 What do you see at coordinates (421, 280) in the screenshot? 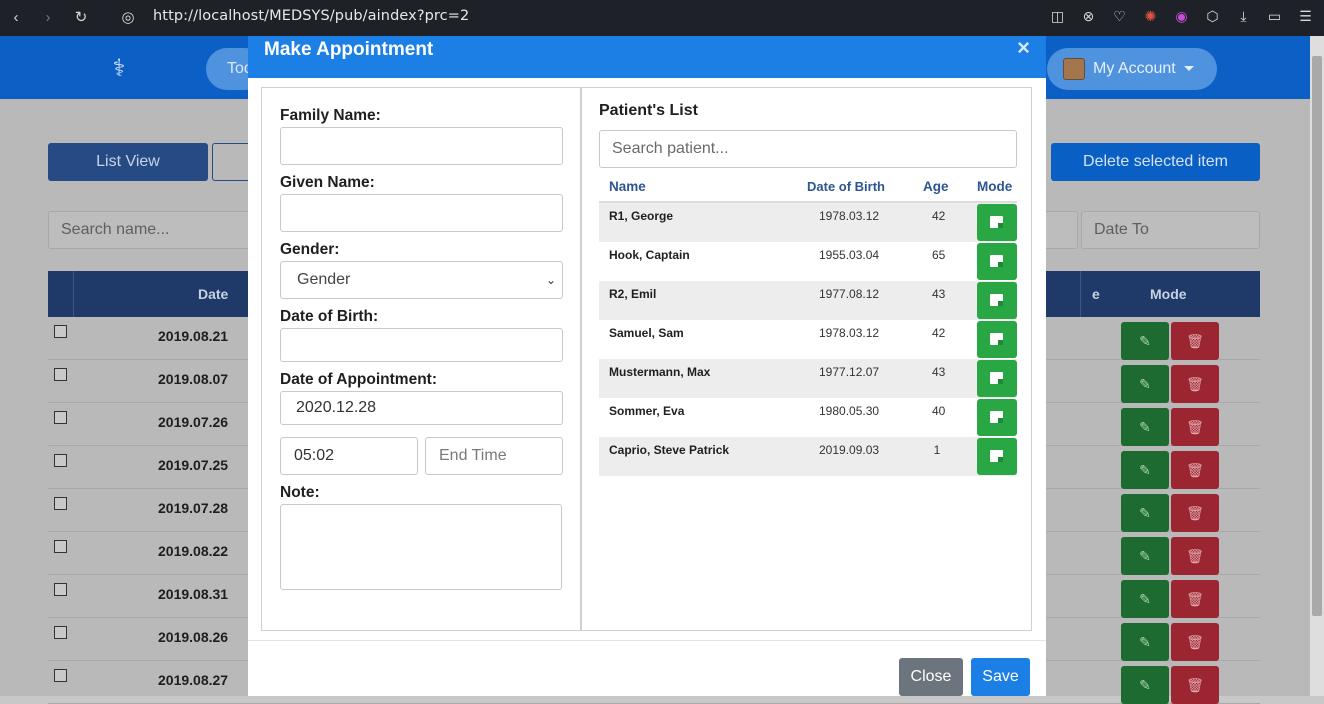
I see `gender-select: Gender ⌄` at bounding box center [421, 280].